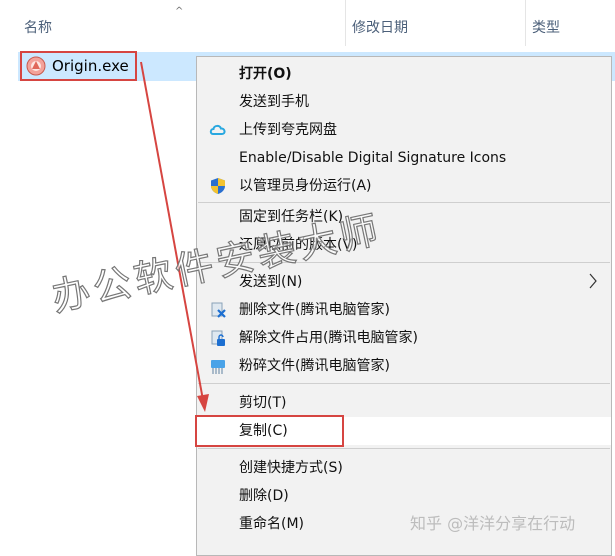  I want to click on watermark-bottom: 知乎 @洋洋分享在行动, so click(493, 523).